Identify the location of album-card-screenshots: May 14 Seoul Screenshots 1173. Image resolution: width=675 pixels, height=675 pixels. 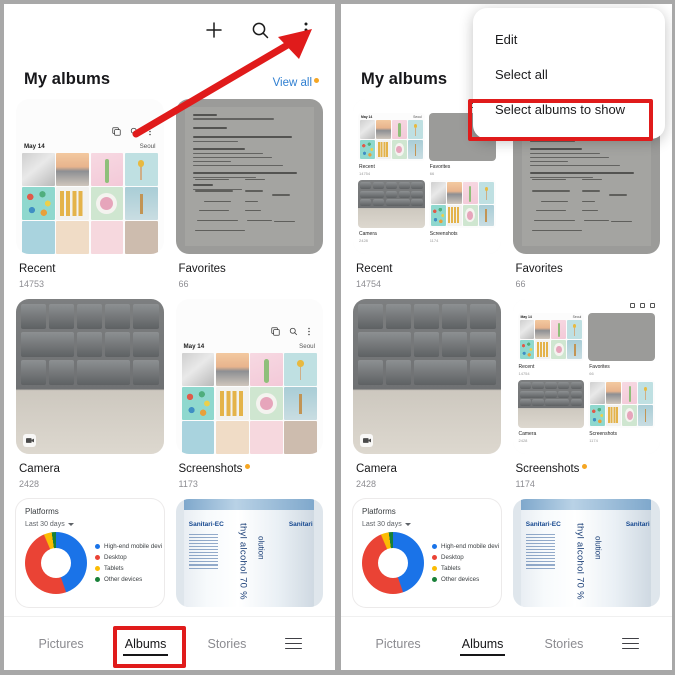
(249, 394).